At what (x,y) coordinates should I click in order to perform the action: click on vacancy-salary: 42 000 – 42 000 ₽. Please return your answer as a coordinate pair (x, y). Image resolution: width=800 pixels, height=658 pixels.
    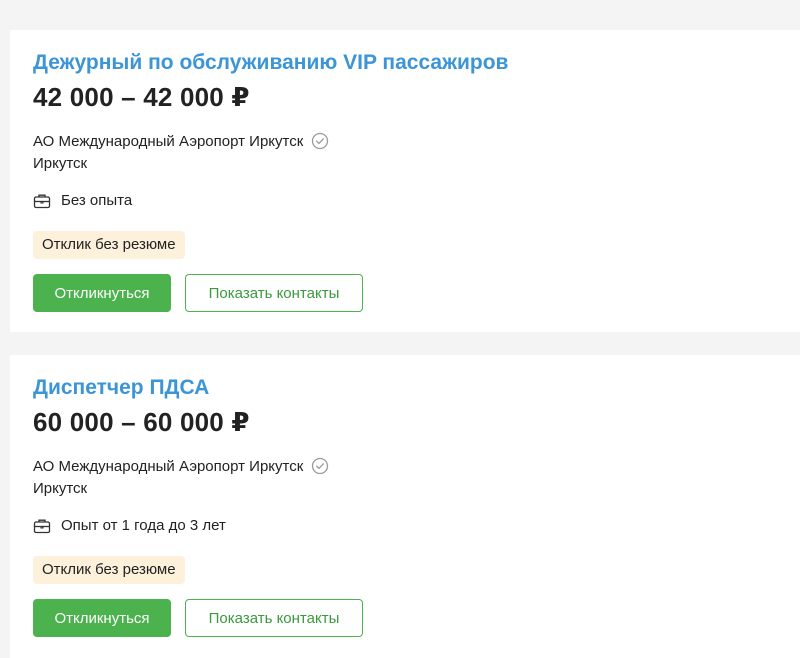
    Looking at the image, I should click on (141, 97).